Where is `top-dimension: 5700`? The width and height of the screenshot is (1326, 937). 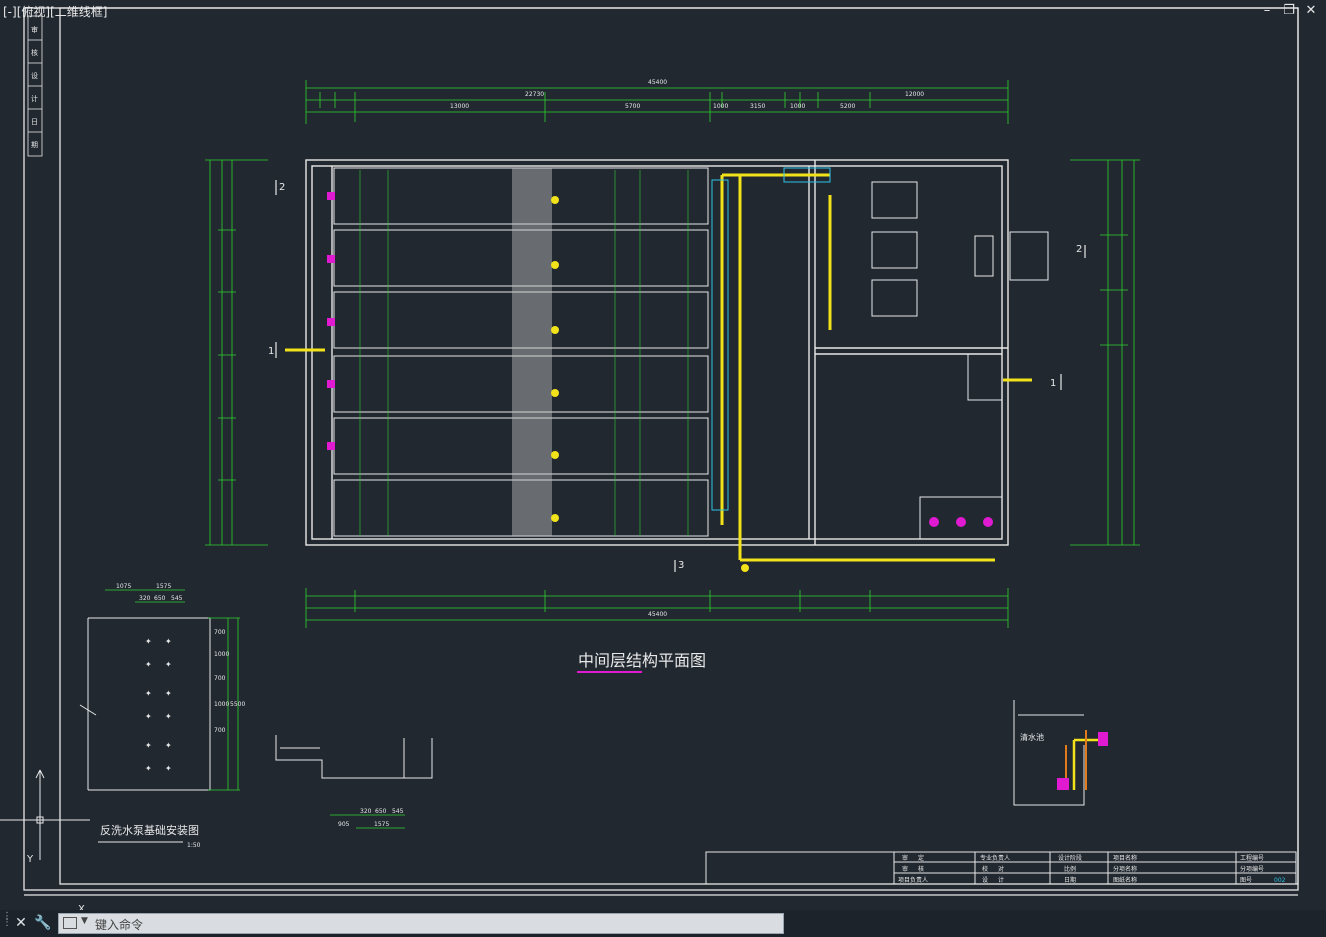
top-dimension: 5700 is located at coordinates (632, 106).